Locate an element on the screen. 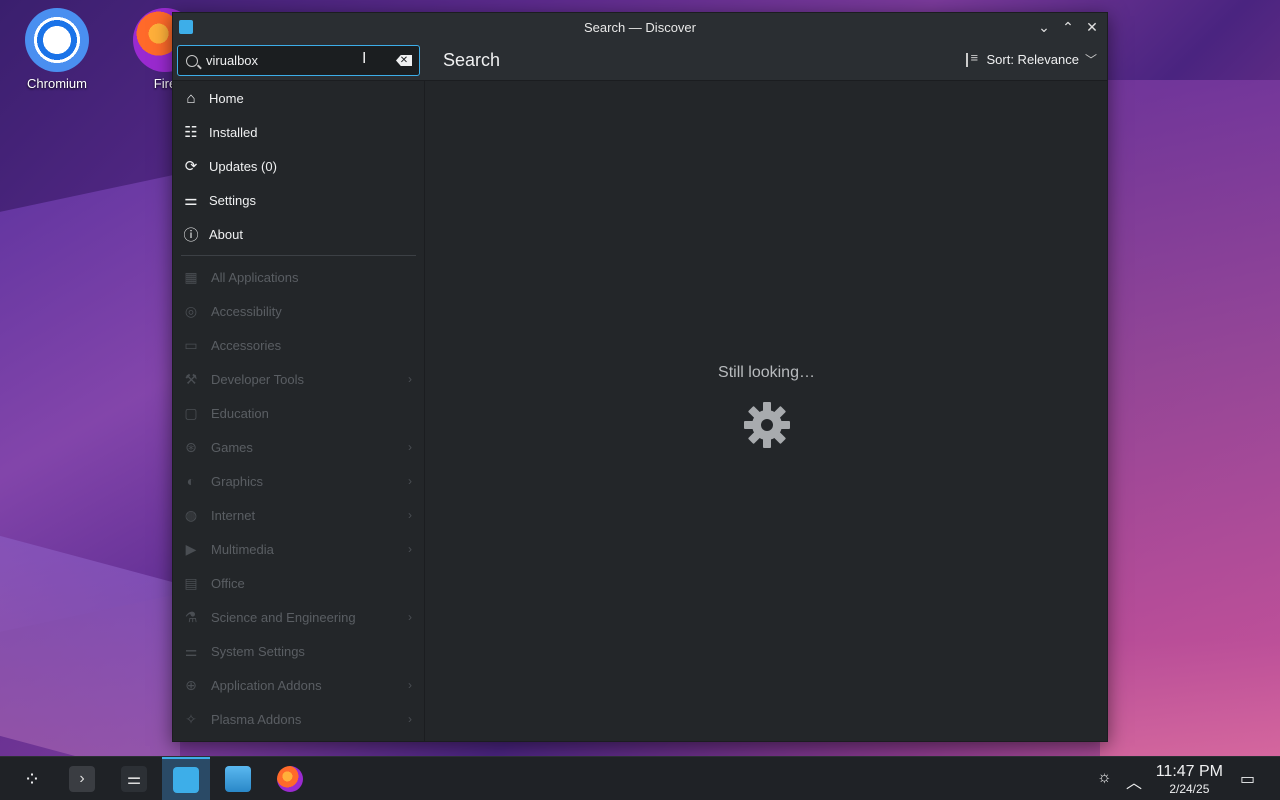 This screenshot has width=1280, height=800. multimedia-icon: ▶ is located at coordinates (191, 548).